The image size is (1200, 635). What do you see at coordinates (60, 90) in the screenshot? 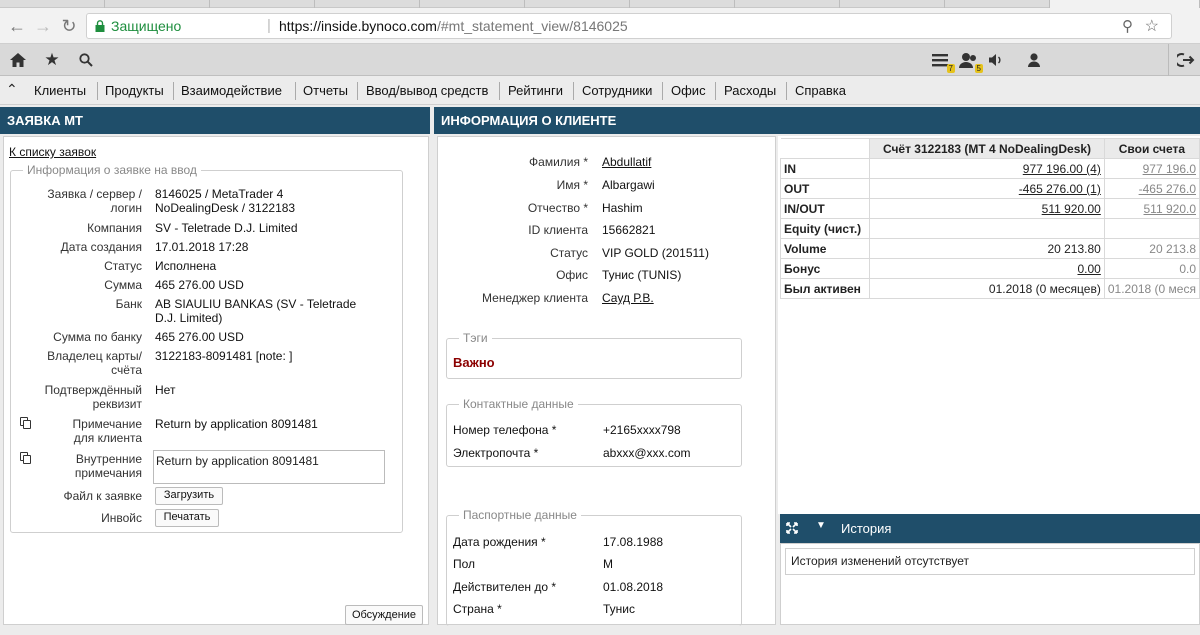
I see `menu-item-clients: Клиенты` at bounding box center [60, 90].